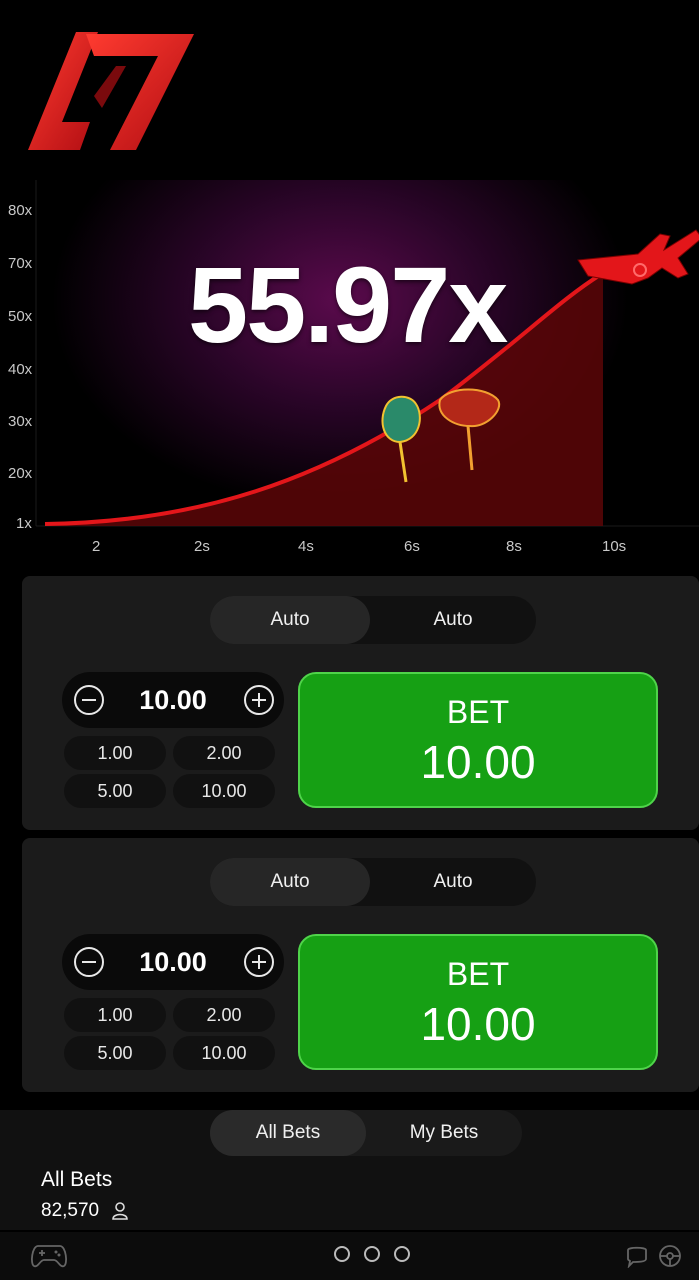 Image resolution: width=699 pixels, height=1280 pixels. I want to click on y-axis-label: 70x, so click(20, 263).